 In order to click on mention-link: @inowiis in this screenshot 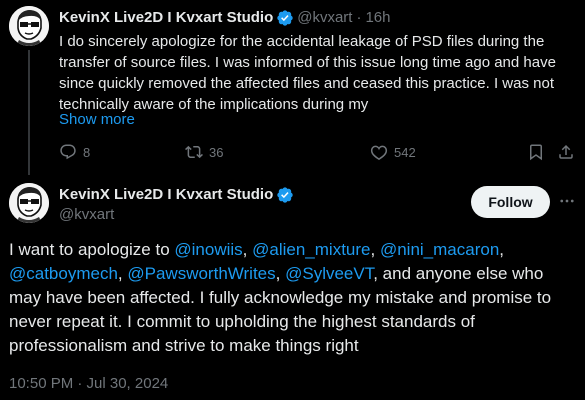, I will do `click(208, 249)`.